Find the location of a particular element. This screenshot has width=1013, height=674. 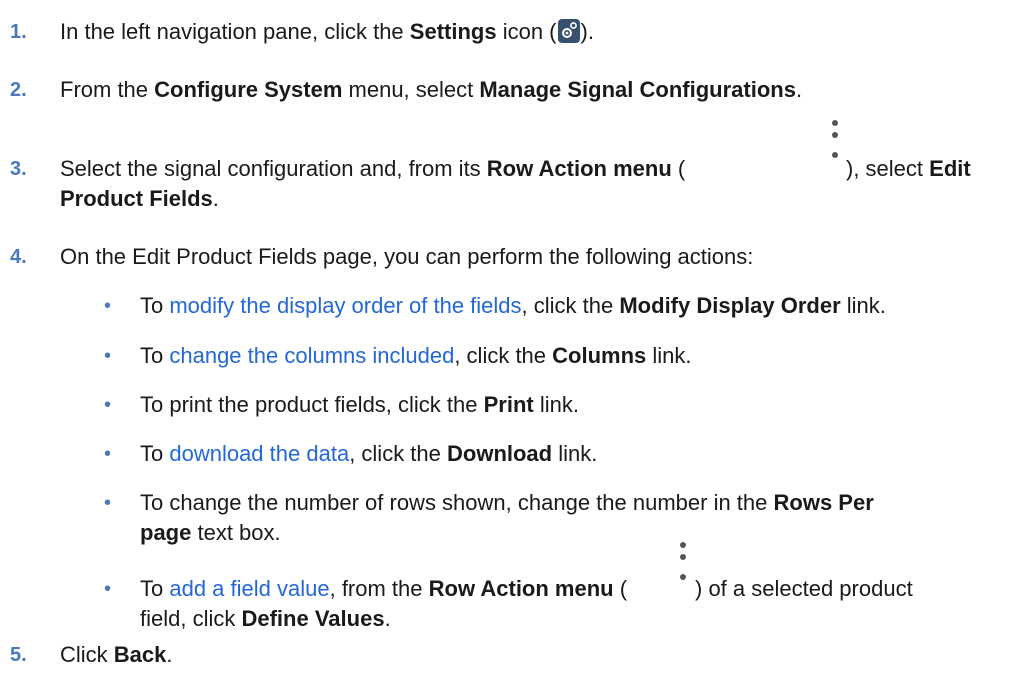

link-change-columns: change the columns included is located at coordinates (311, 355).